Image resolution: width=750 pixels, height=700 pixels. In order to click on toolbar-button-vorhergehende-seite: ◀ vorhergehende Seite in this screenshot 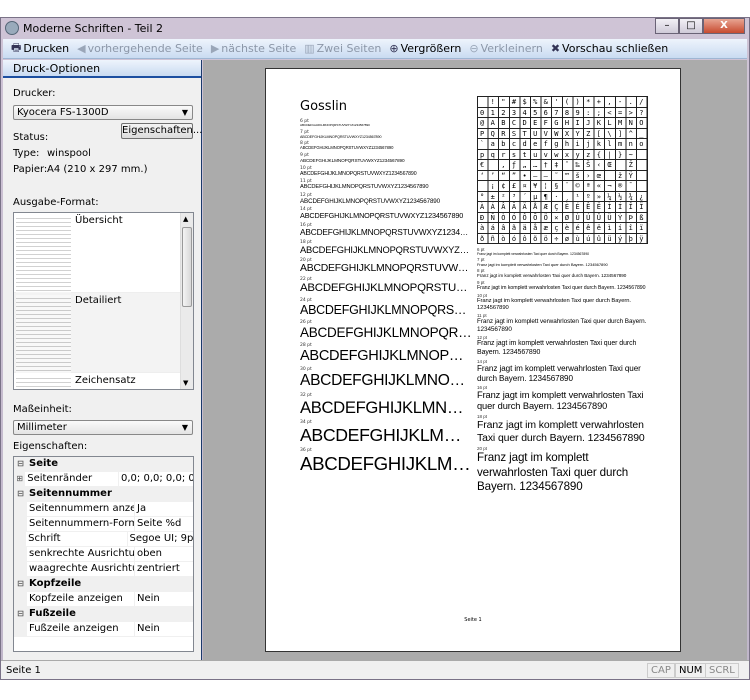, I will do `click(140, 48)`.